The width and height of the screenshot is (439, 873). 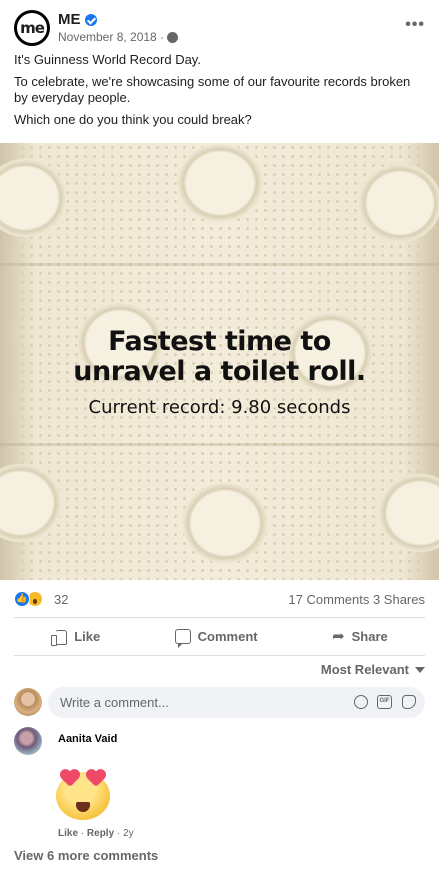 What do you see at coordinates (32, 28) in the screenshot?
I see `page-avatar: me` at bounding box center [32, 28].